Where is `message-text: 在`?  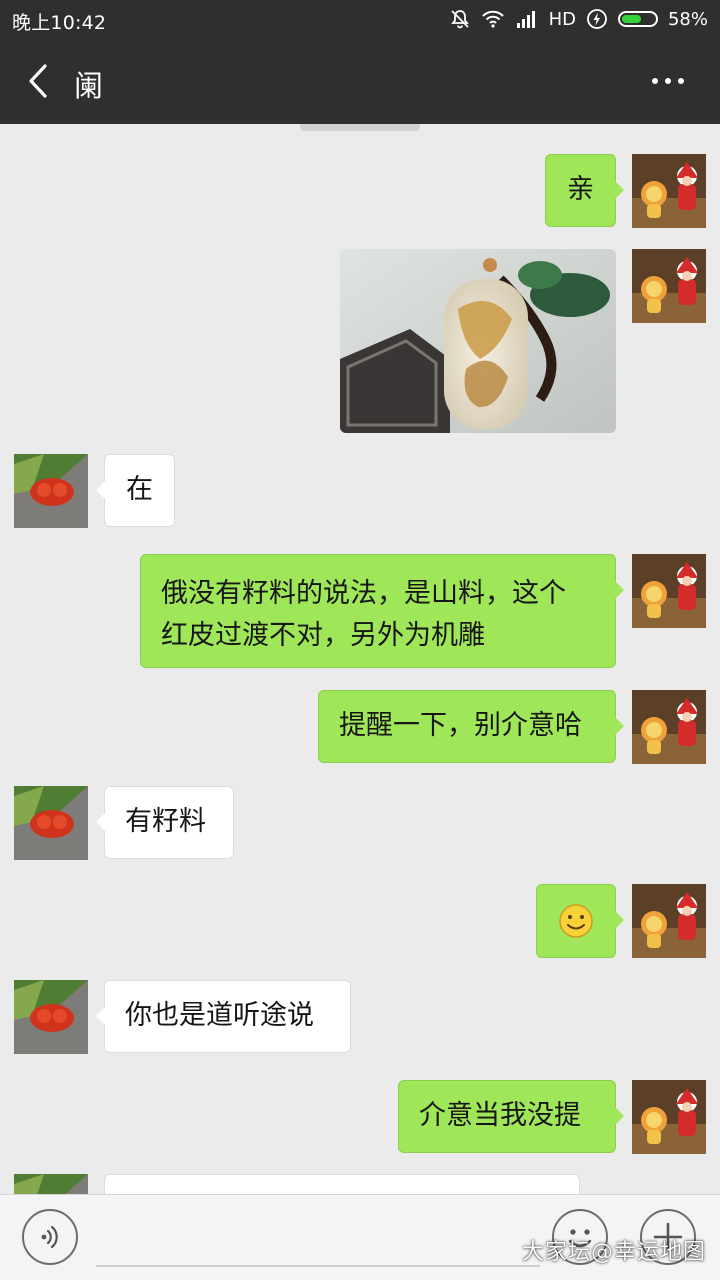
message-text: 在 is located at coordinates (139, 489).